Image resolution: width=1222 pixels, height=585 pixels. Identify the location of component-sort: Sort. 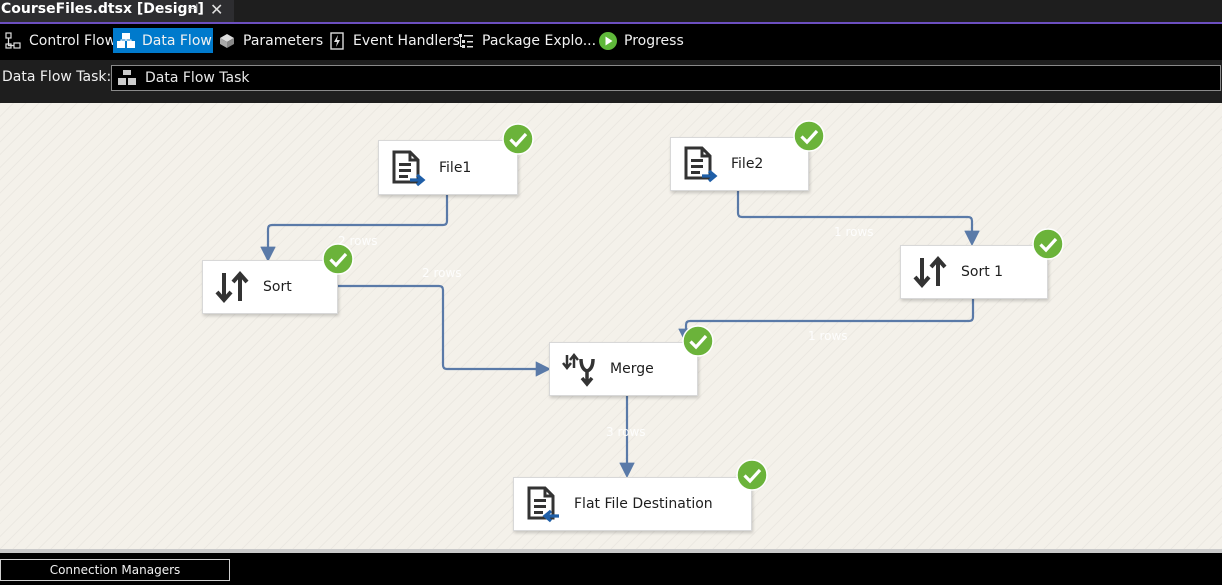
(270, 287).